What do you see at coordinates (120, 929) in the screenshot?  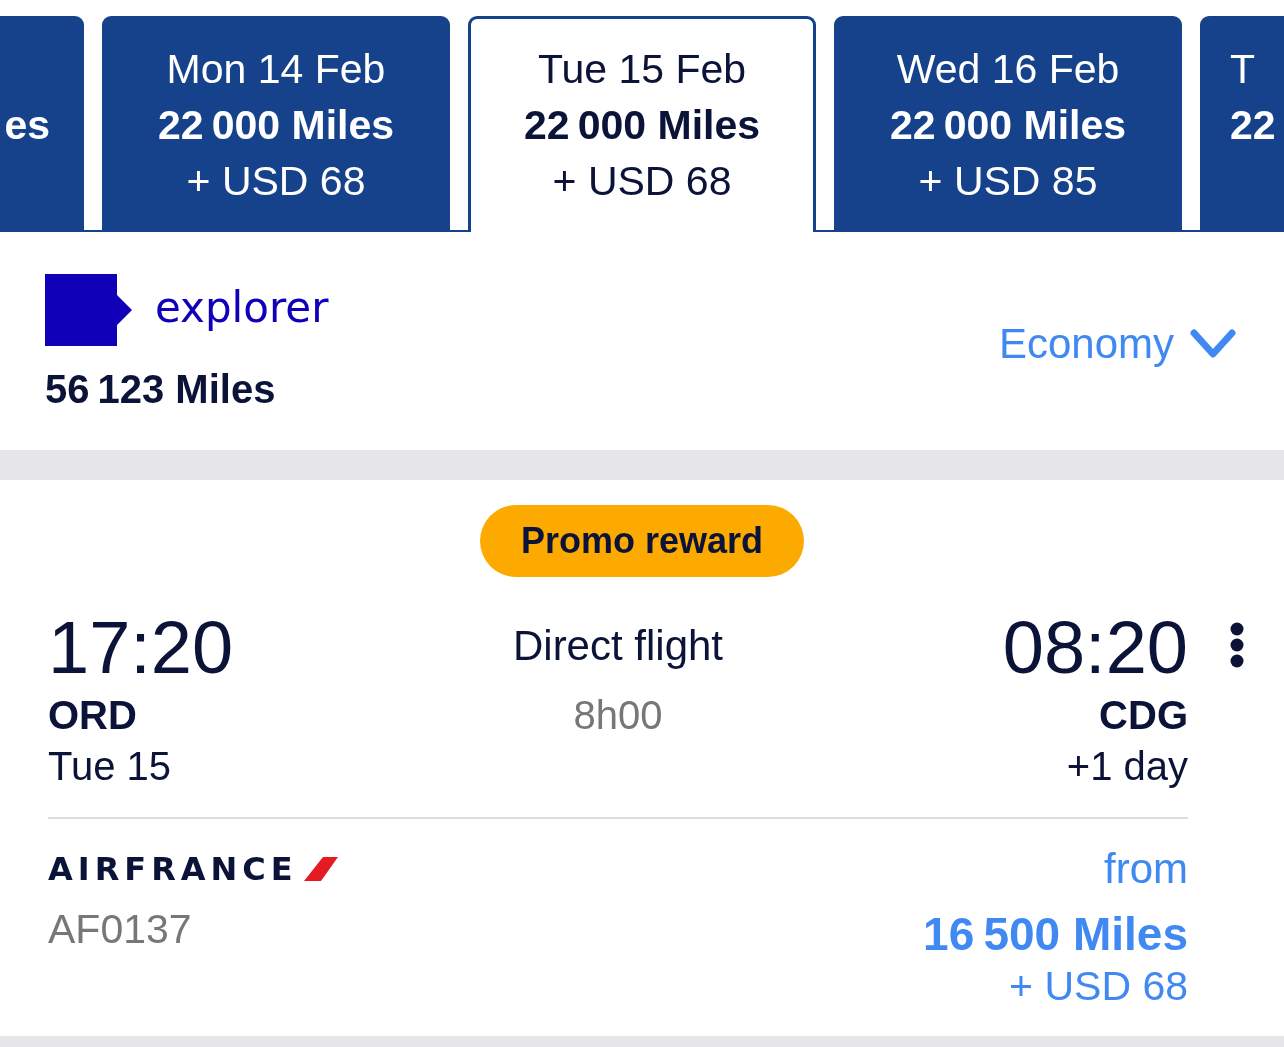 I see `flight-number: AF0137` at bounding box center [120, 929].